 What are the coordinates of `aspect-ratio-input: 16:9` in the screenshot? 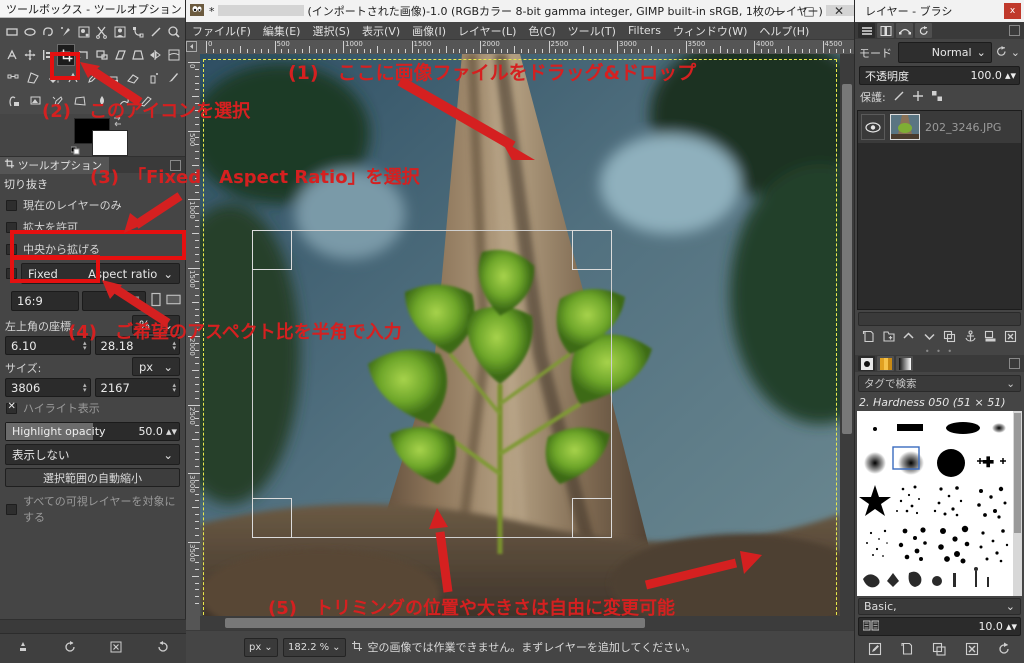 It's located at (45, 301).